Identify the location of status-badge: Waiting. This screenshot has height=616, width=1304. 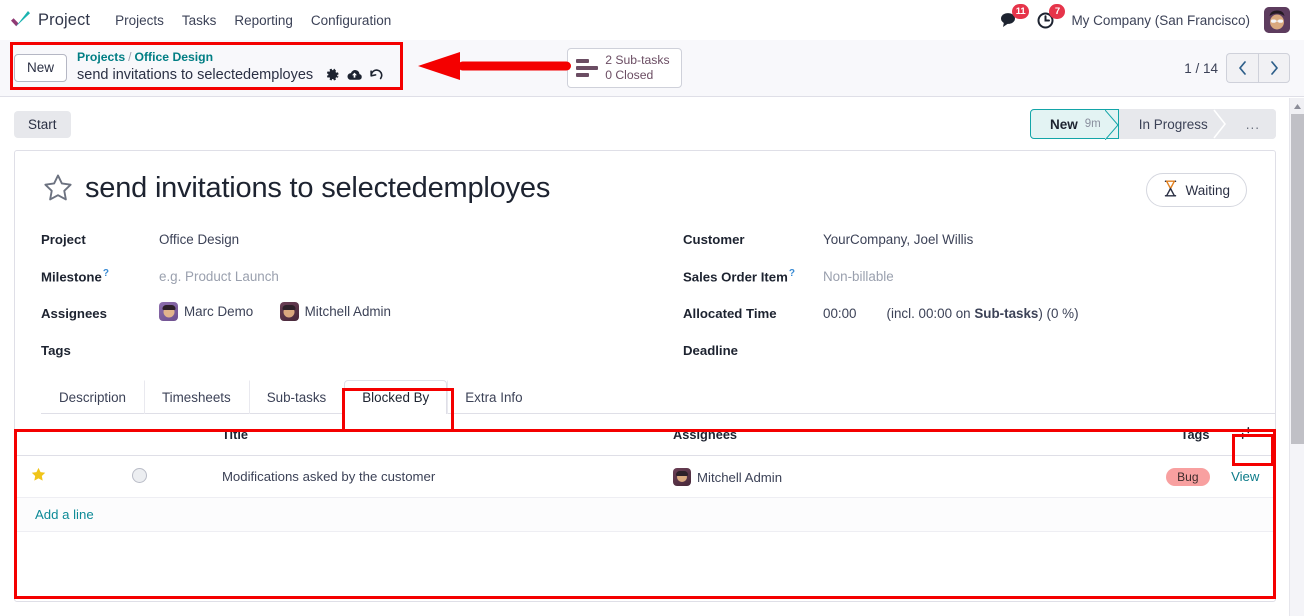
(1196, 190).